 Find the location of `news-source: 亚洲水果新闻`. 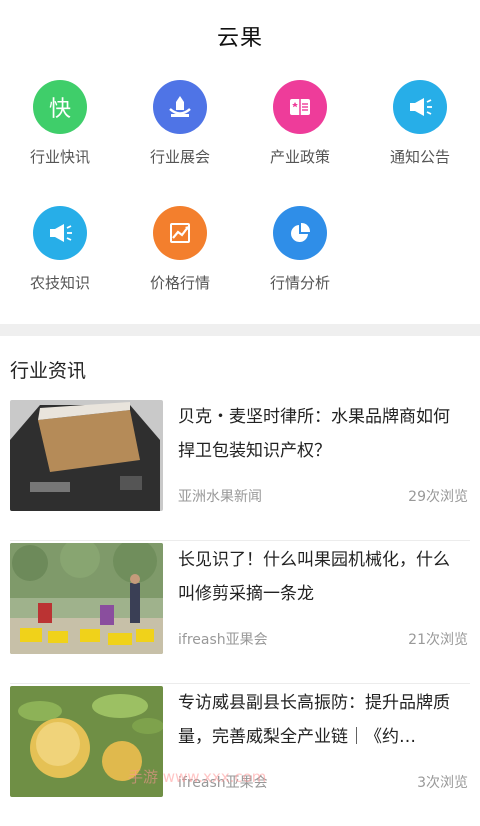

news-source: 亚洲水果新闻 is located at coordinates (220, 497).